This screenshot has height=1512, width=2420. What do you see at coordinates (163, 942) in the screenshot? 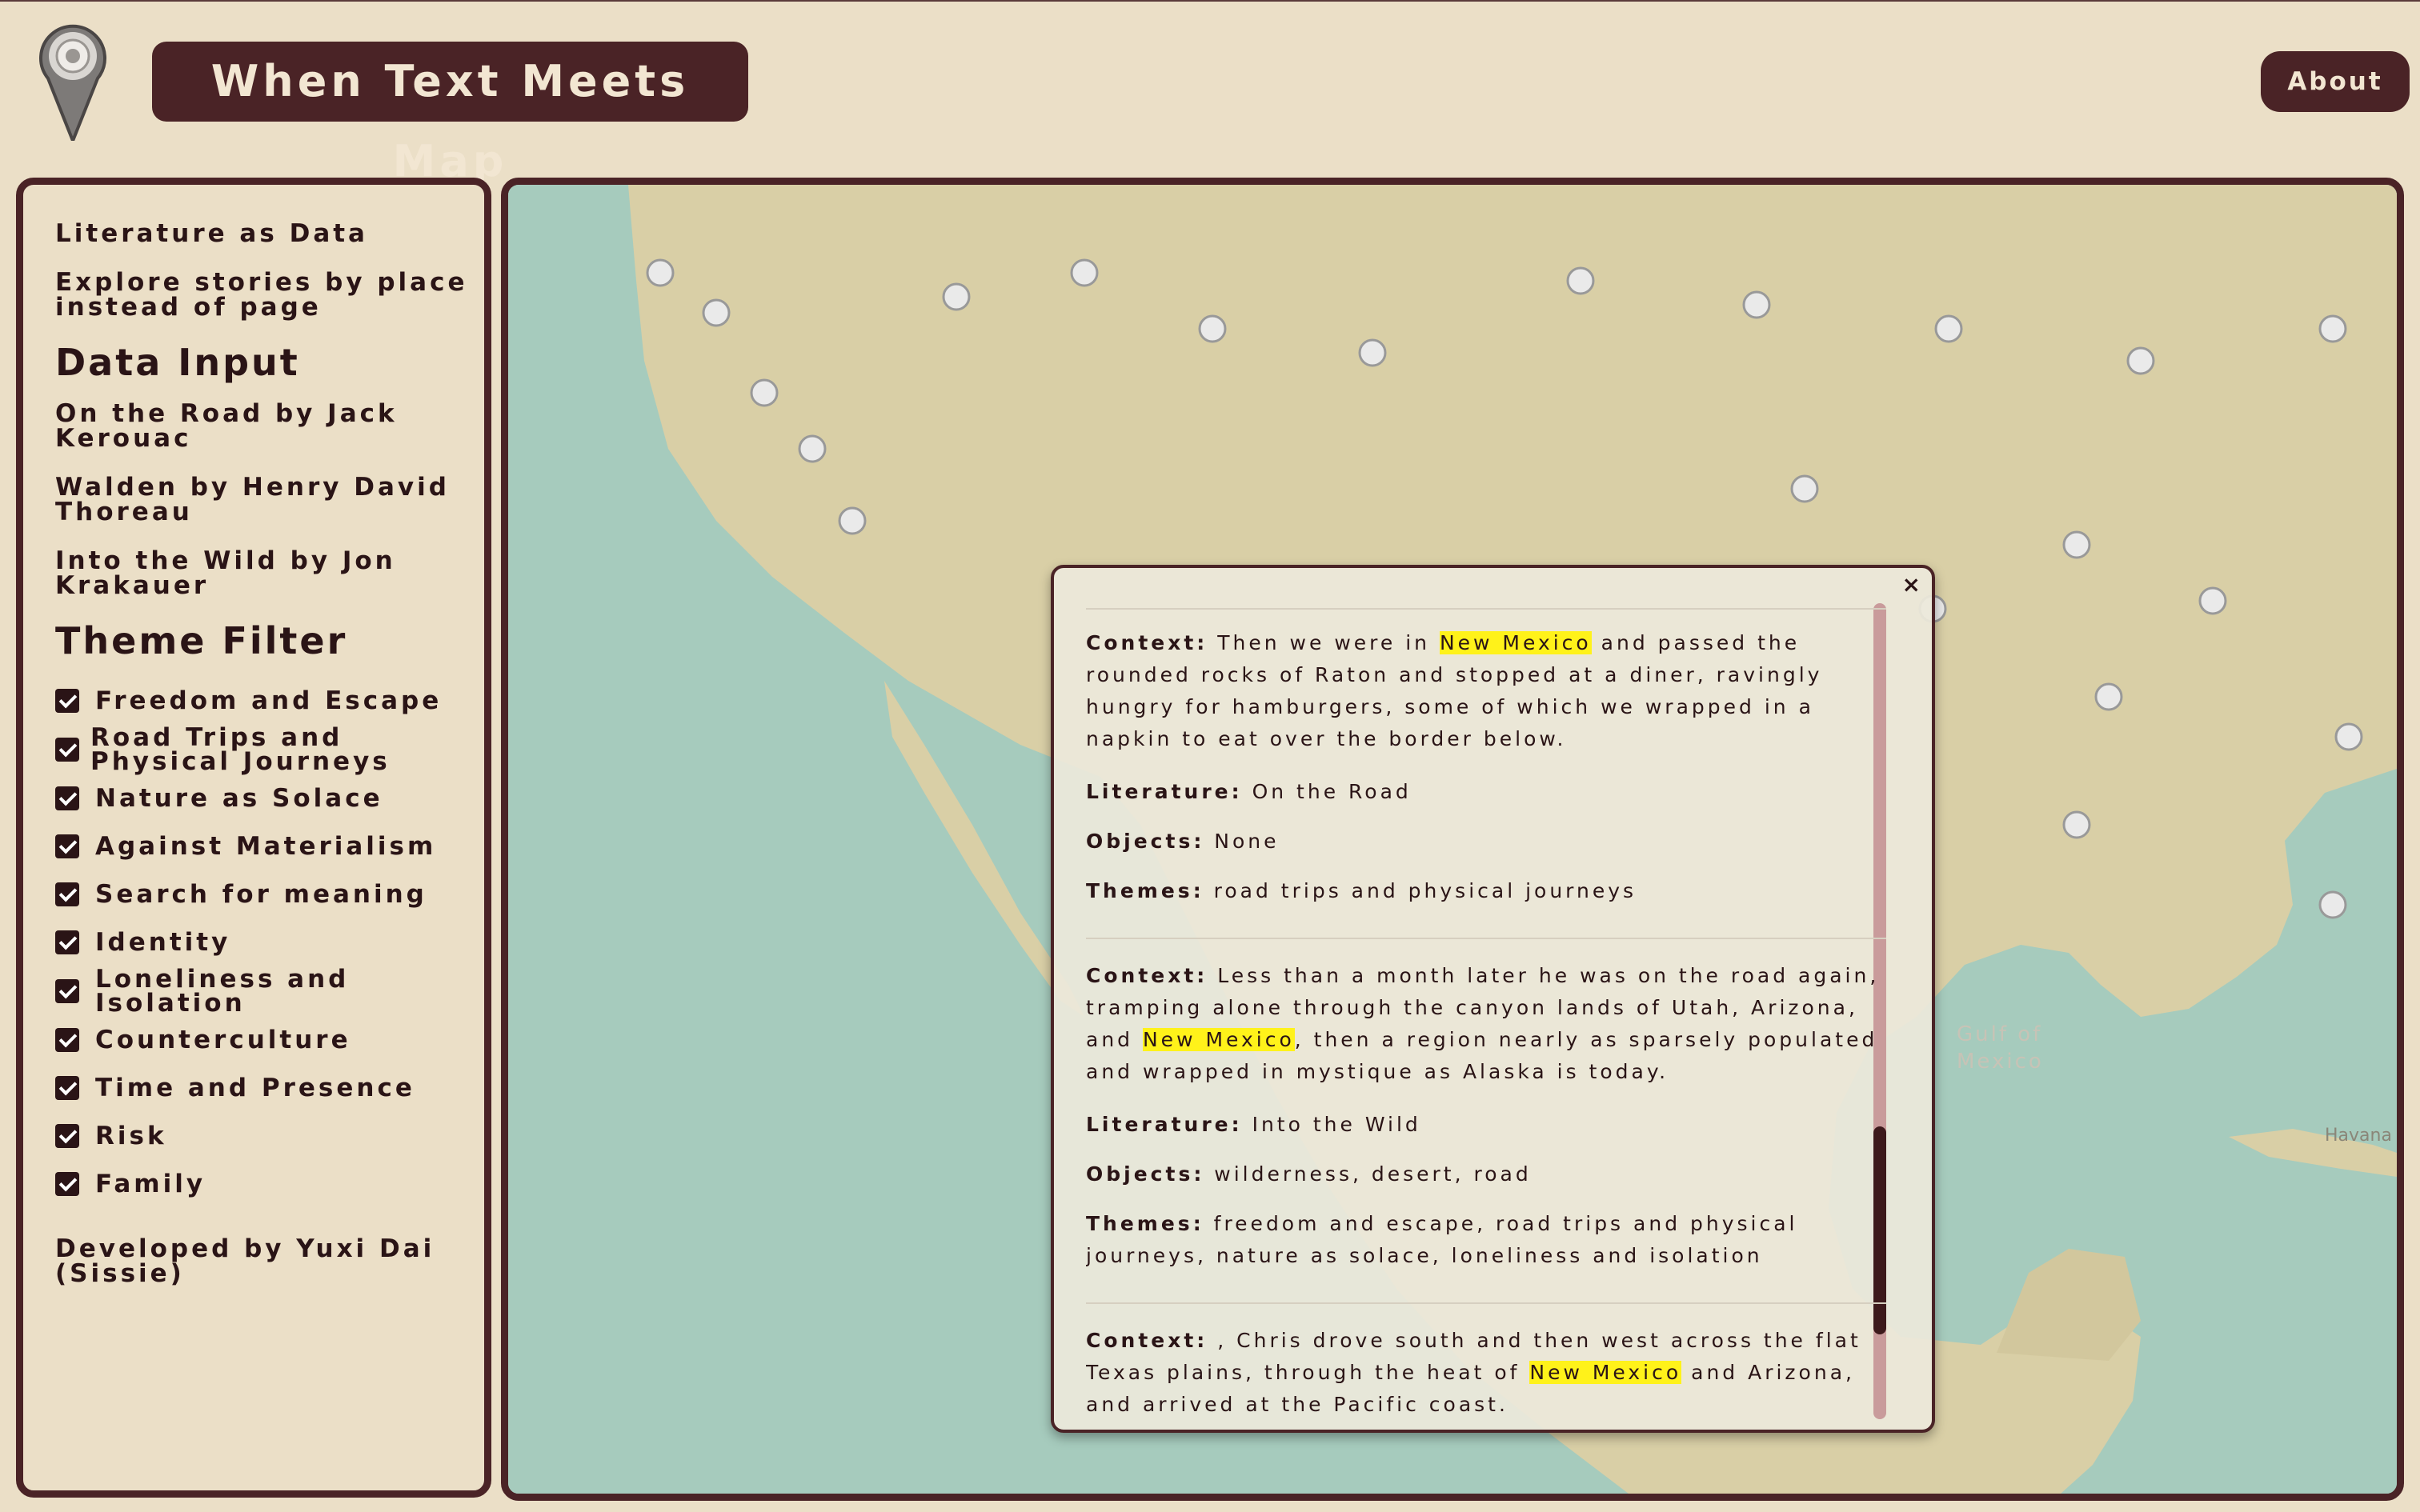
I see `theme-label: Identity` at bounding box center [163, 942].